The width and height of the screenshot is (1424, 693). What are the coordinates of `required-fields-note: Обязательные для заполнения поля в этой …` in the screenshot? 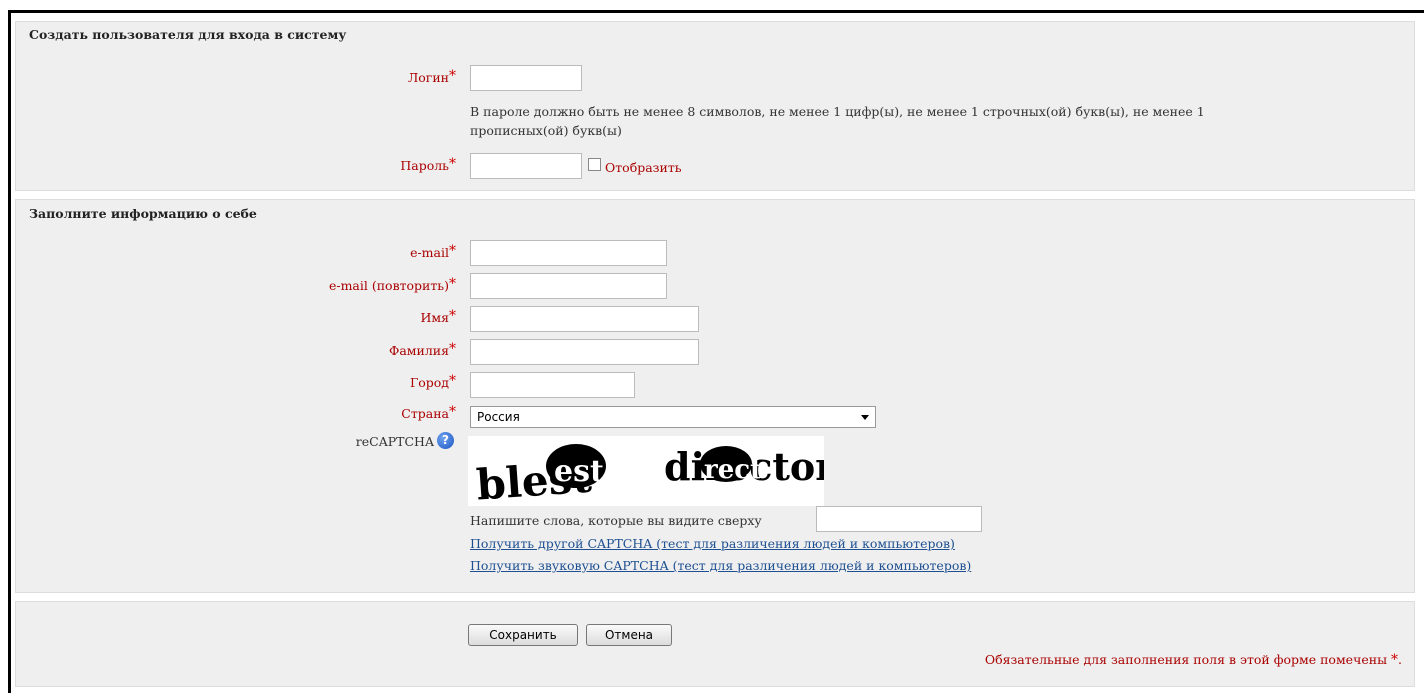 It's located at (1193, 660).